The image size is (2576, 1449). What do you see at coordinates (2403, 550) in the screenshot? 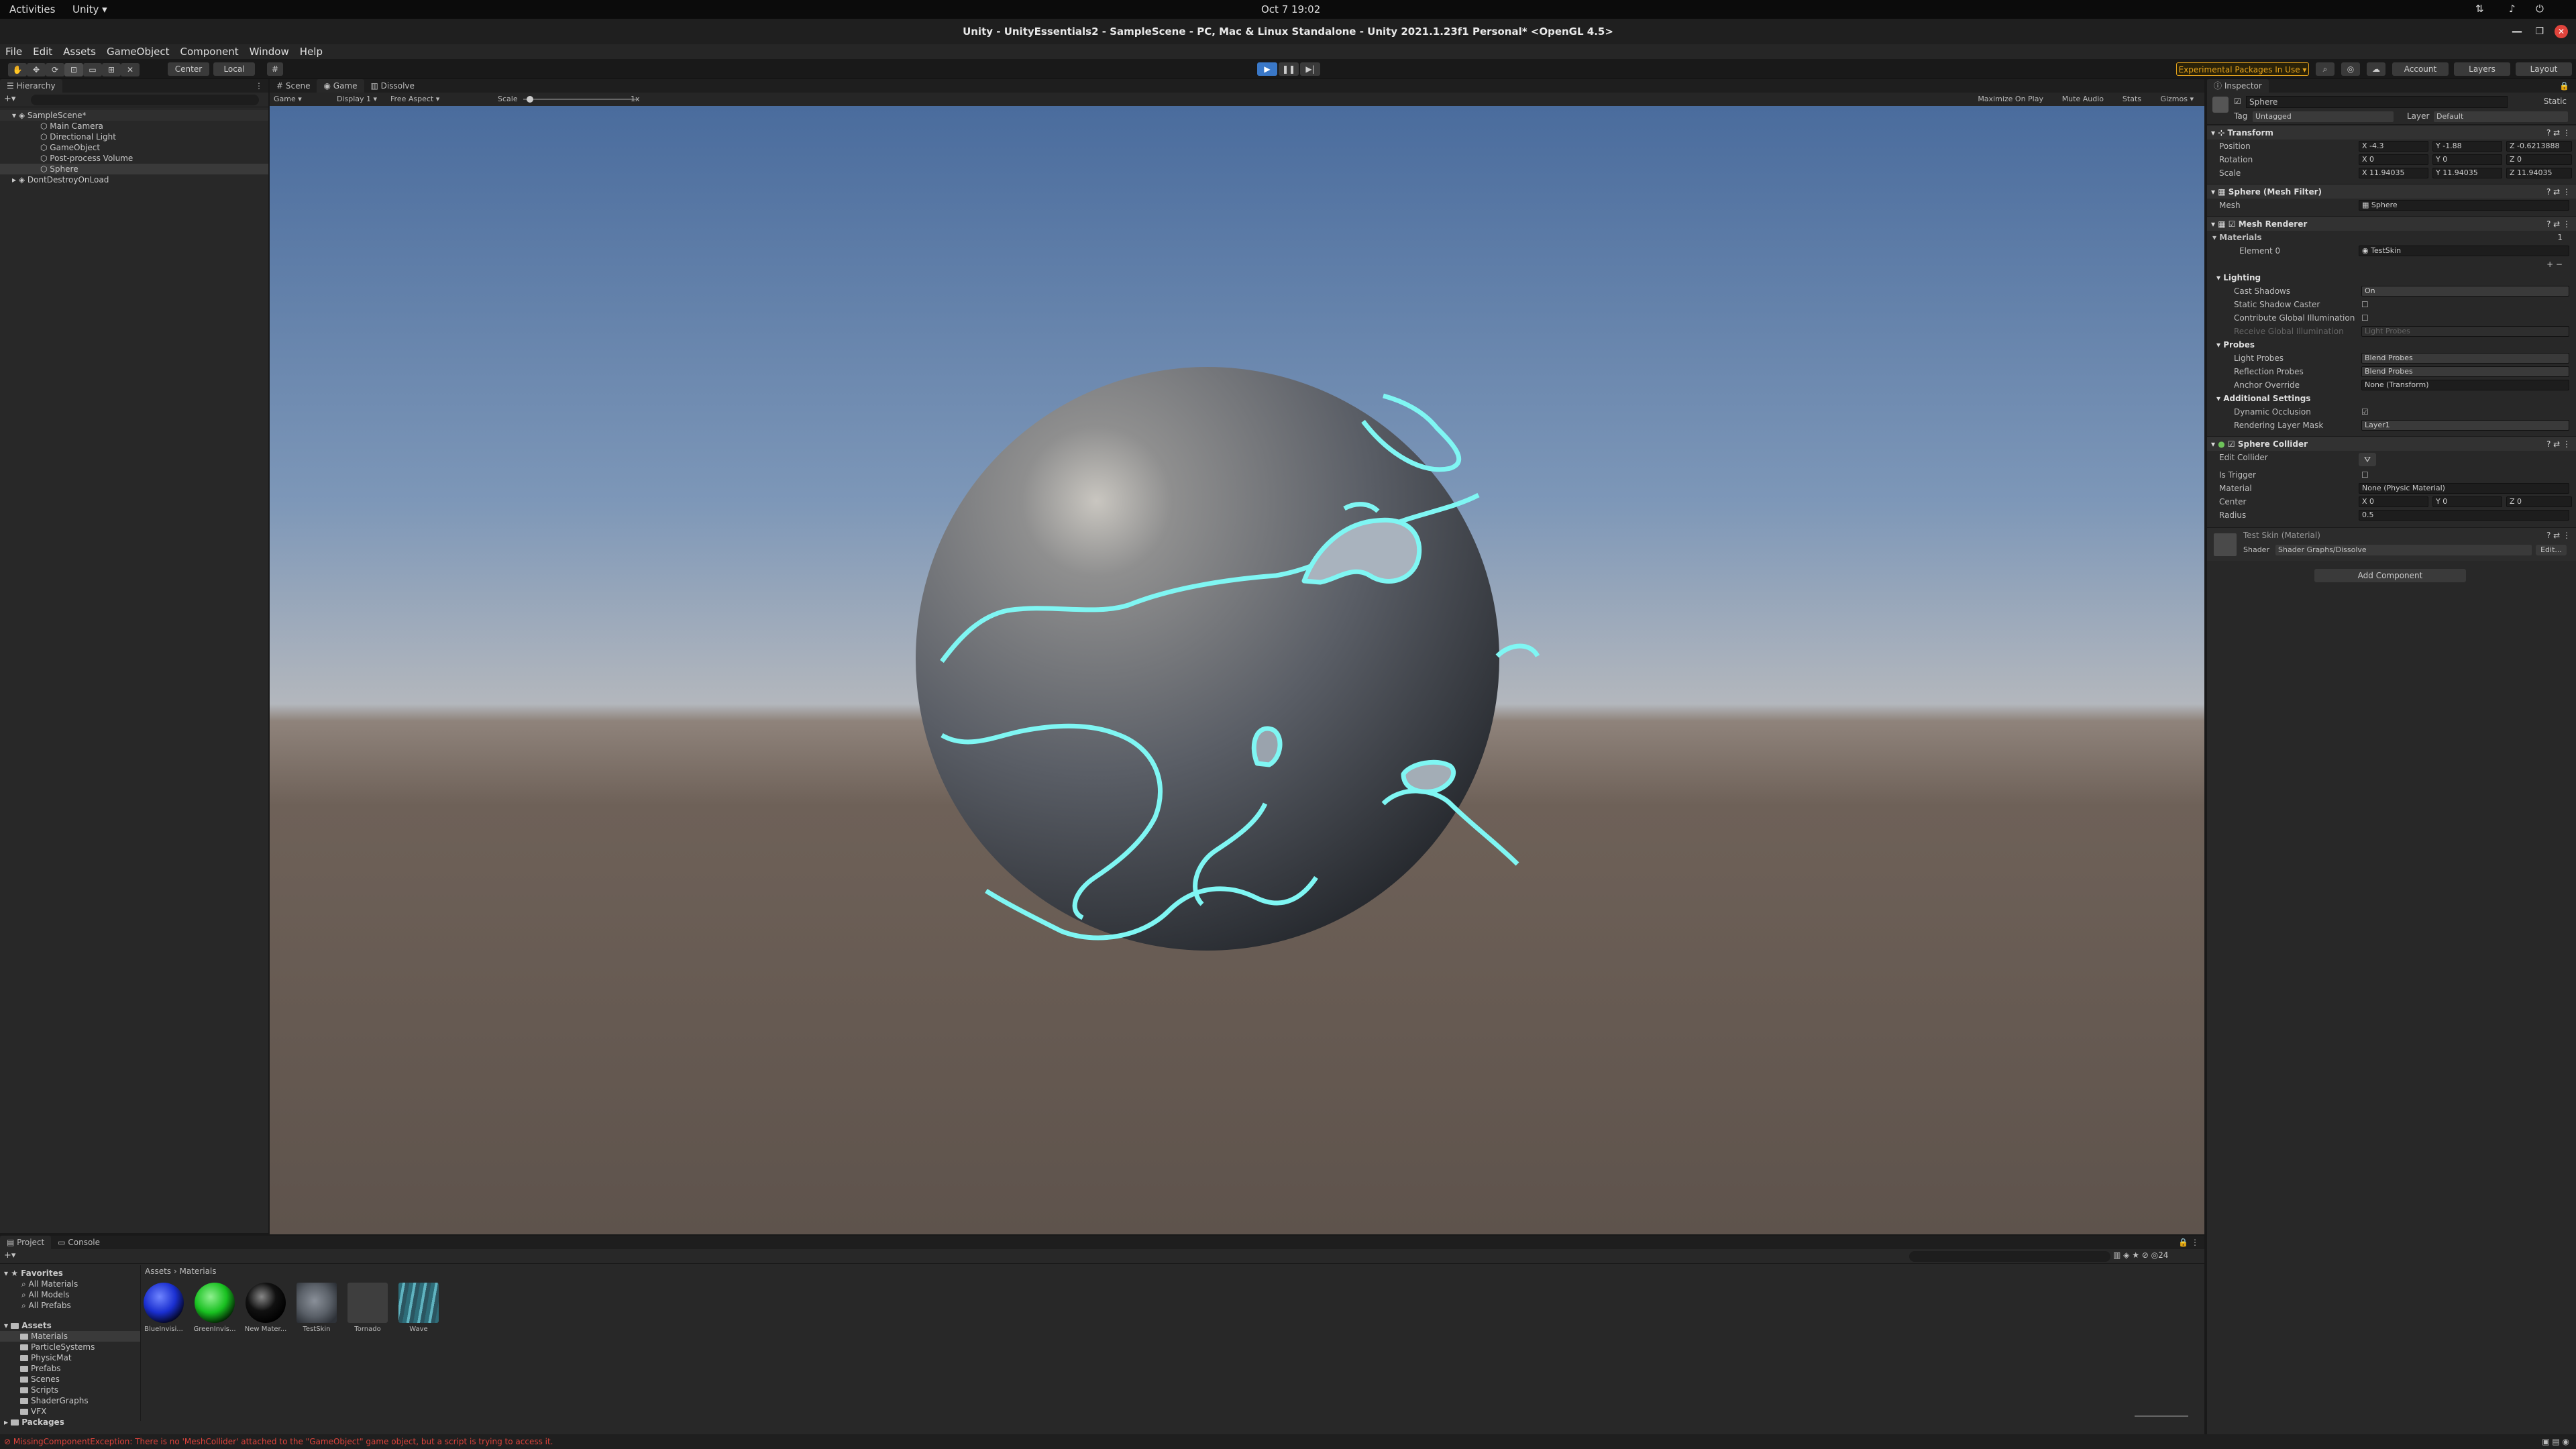
I see `shader-dropdown: Shader Graphs/Dissolve` at bounding box center [2403, 550].